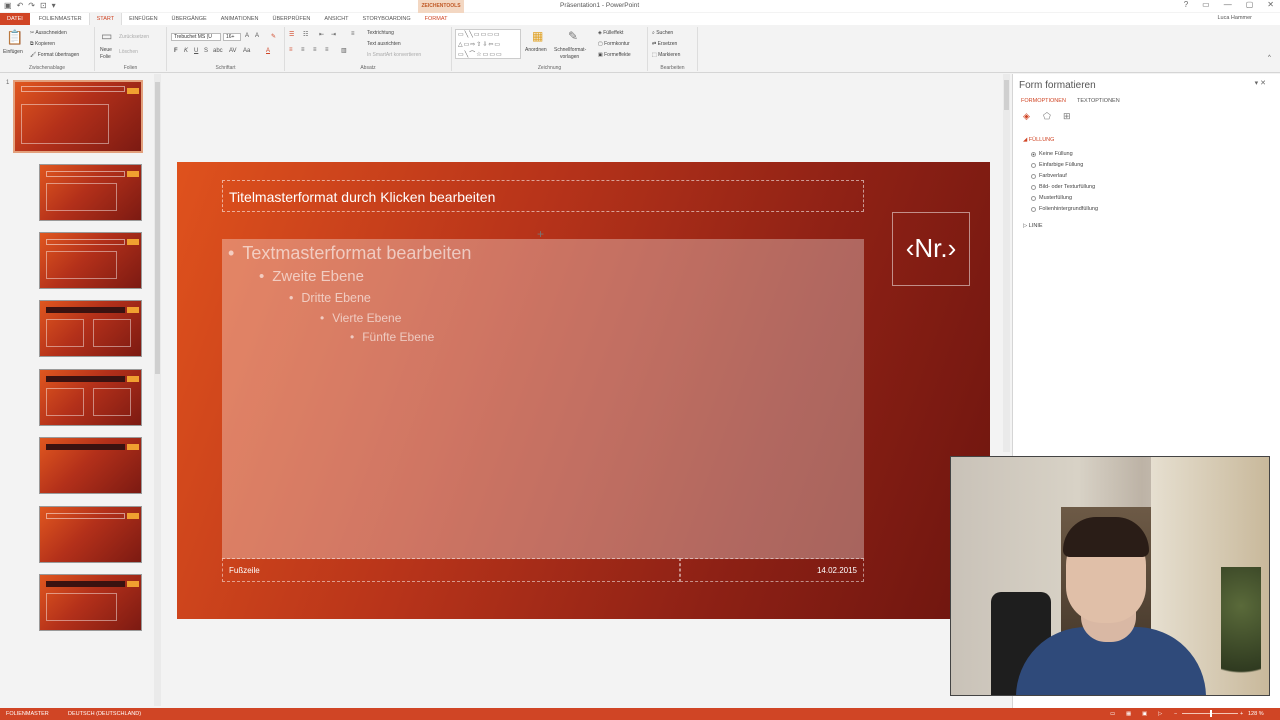  Describe the element at coordinates (573, 36) in the screenshot. I see `quick-styles-icon: ✎` at that location.